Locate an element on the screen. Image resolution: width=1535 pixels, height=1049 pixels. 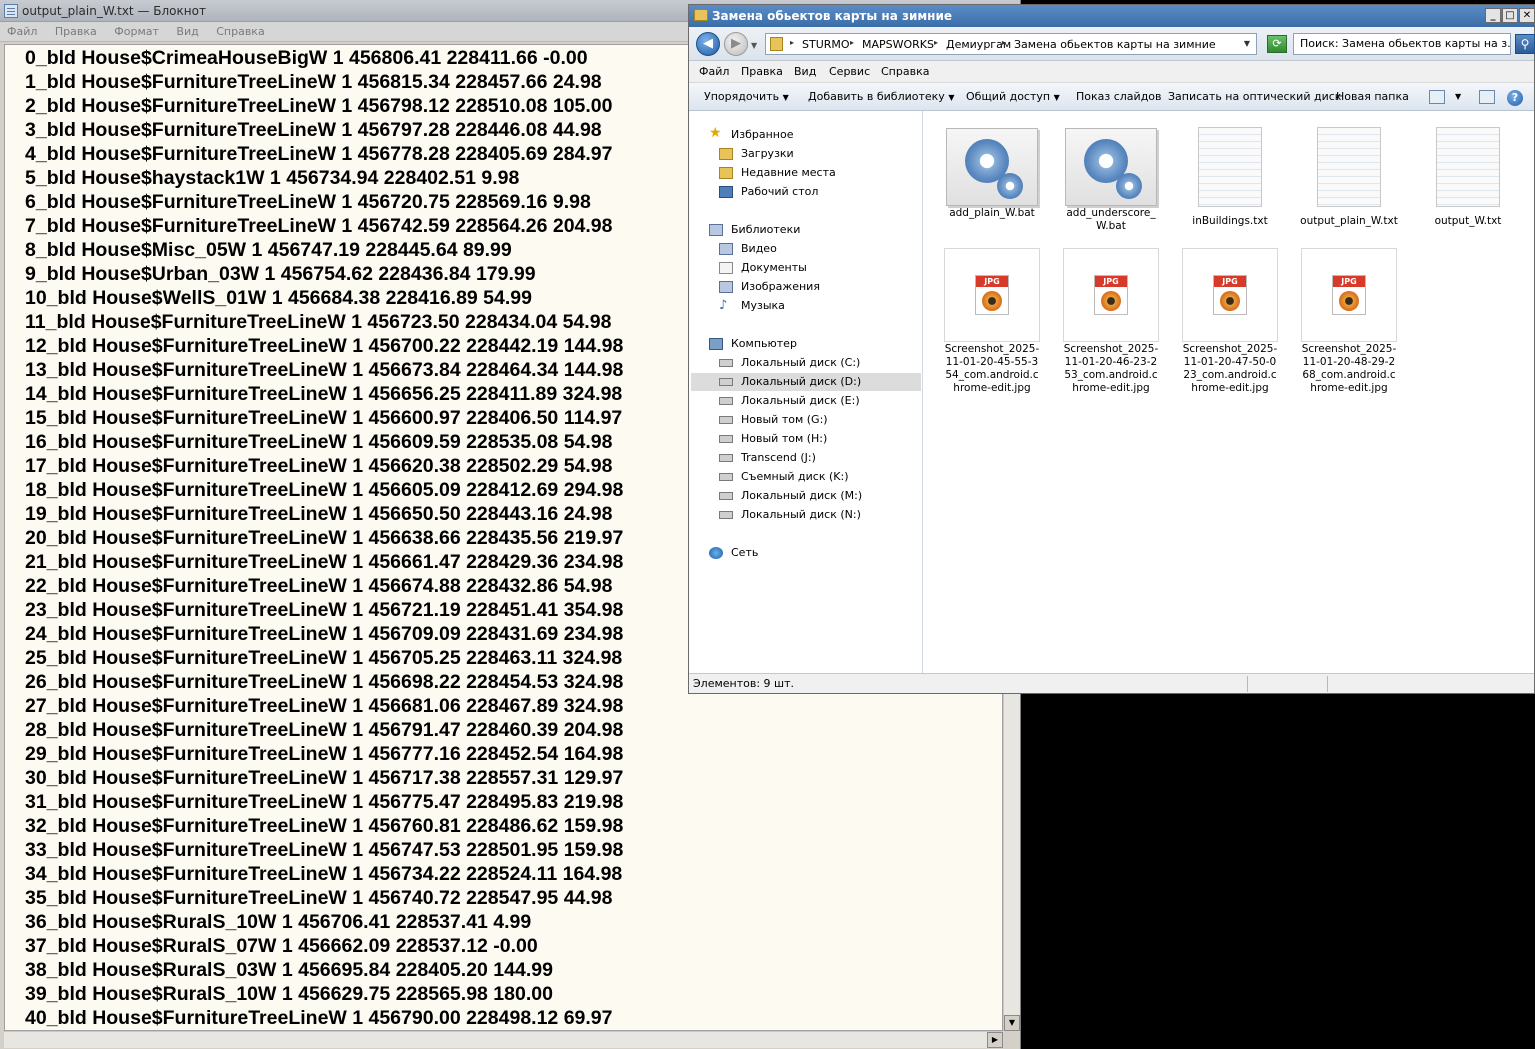
eye-icon is located at coordinates (992, 301).